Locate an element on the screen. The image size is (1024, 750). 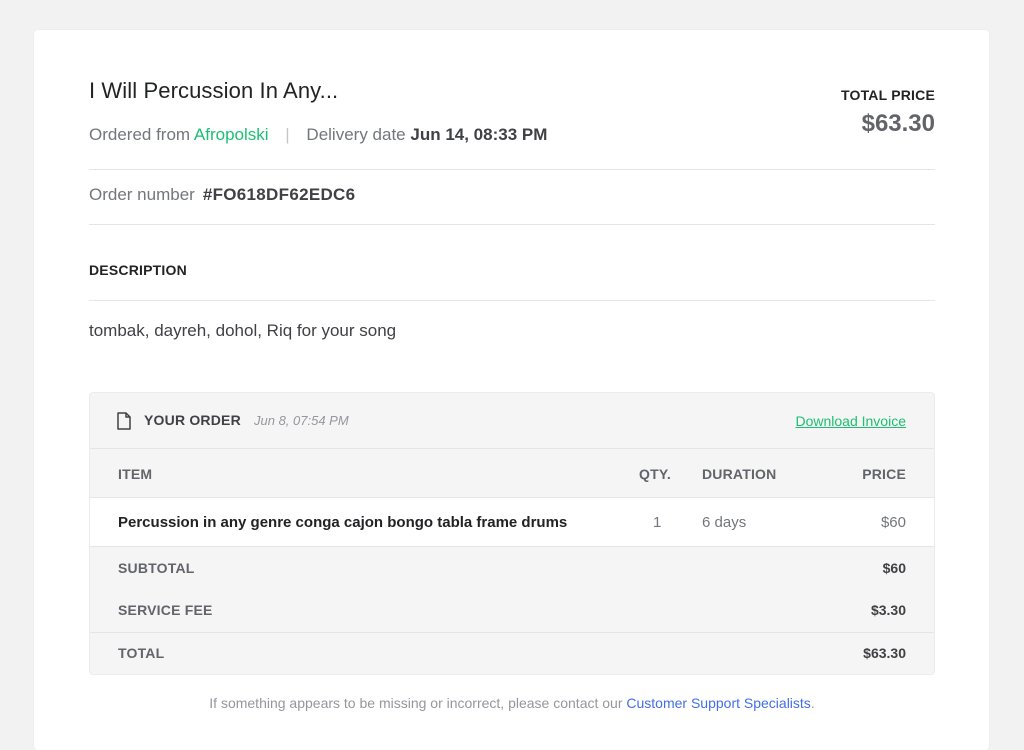
column-header-item: ITEM is located at coordinates (135, 474).